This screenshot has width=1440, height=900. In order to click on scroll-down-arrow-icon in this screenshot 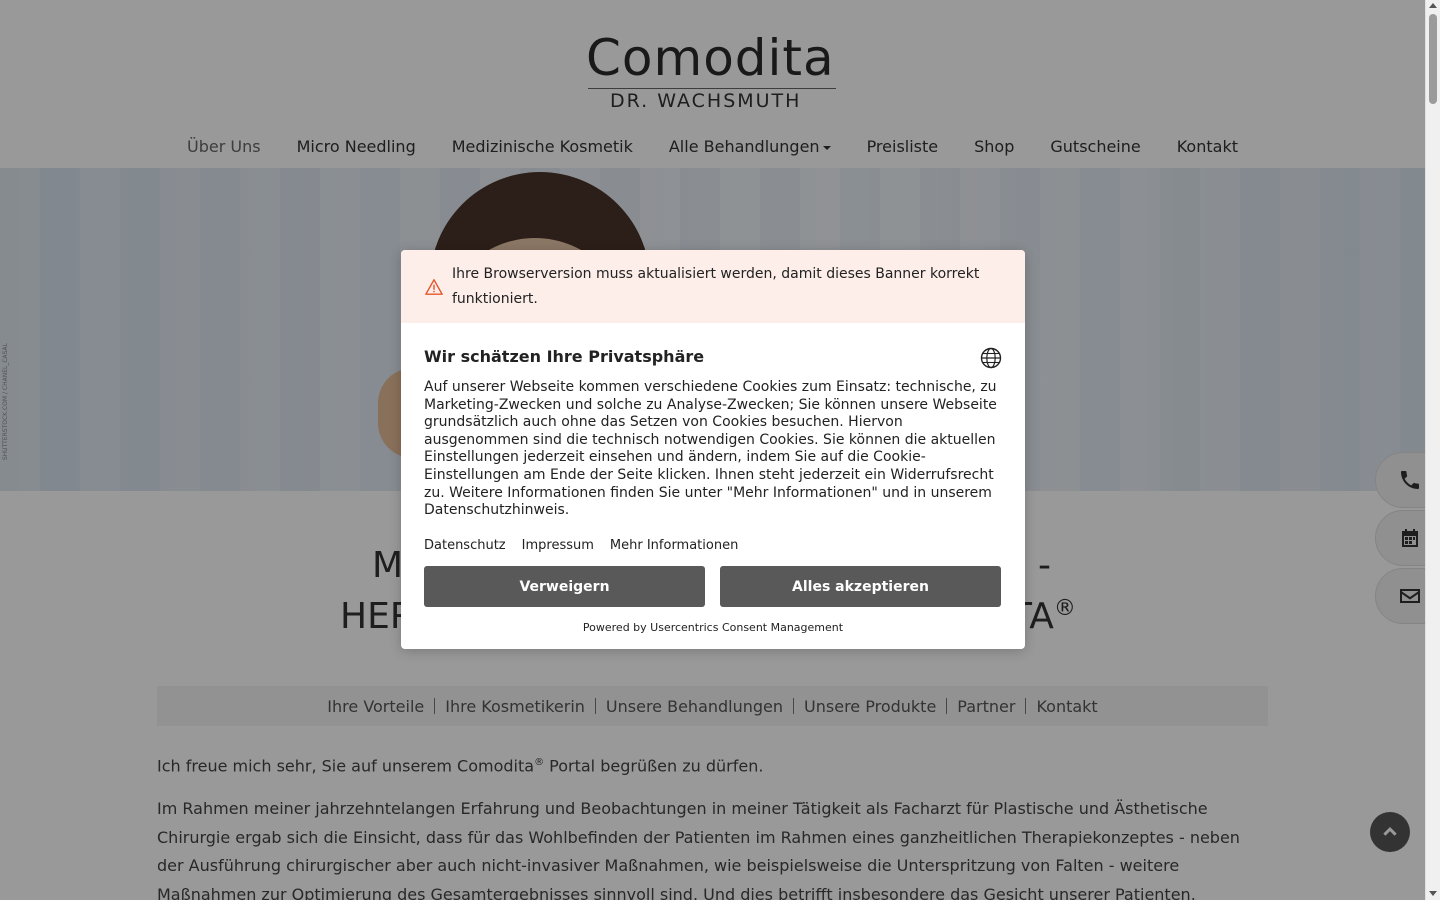, I will do `click(1433, 893)`.